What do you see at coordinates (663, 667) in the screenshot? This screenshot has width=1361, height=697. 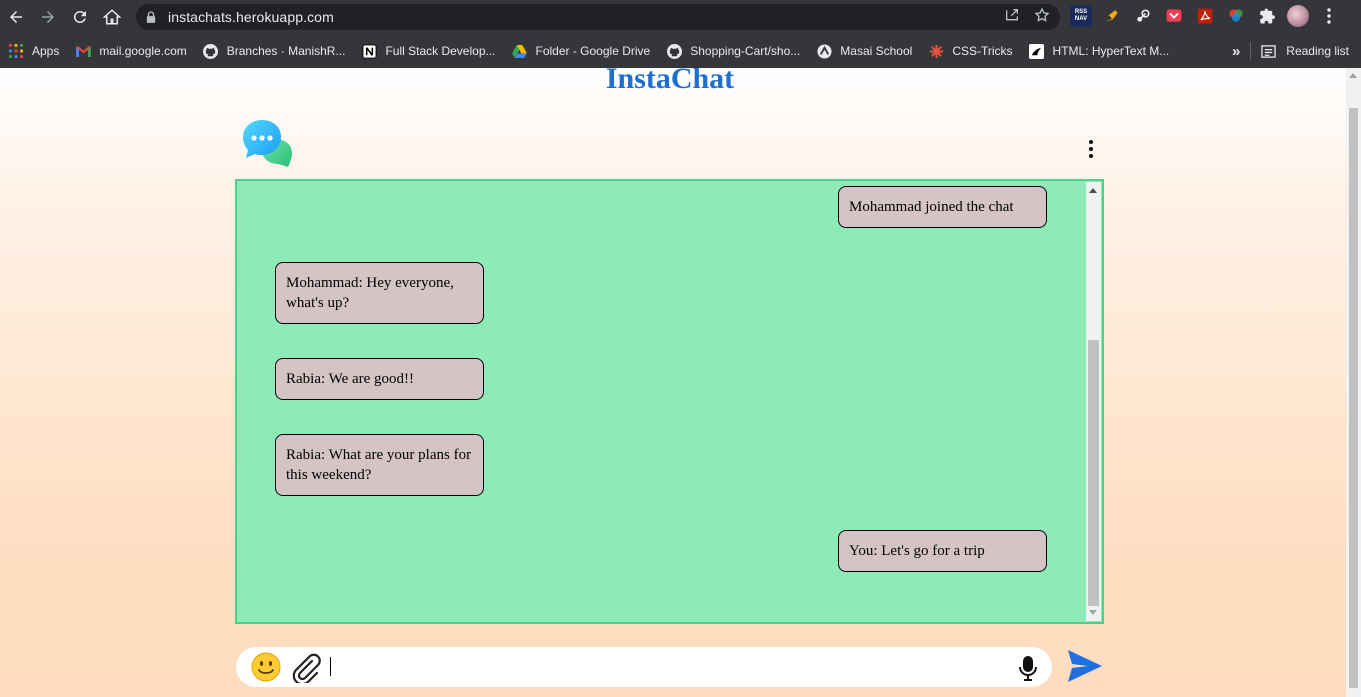 I see `message-input` at bounding box center [663, 667].